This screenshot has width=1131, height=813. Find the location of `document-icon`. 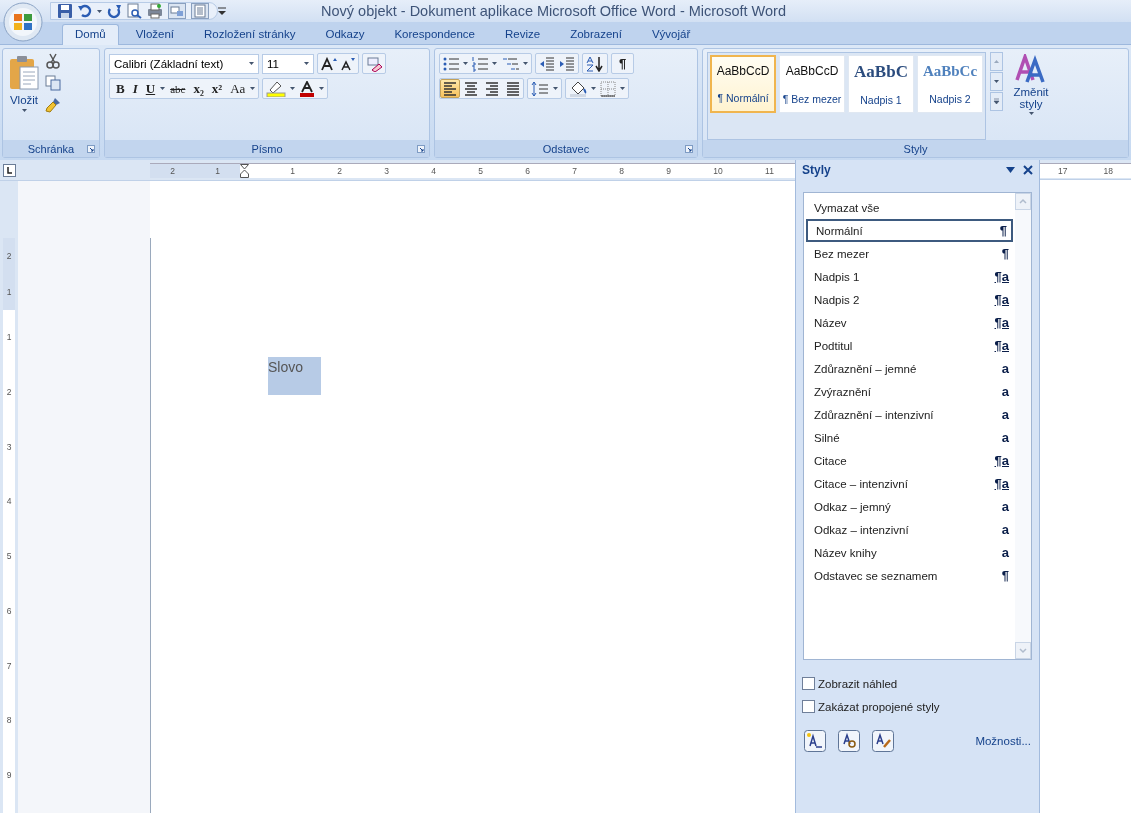

document-icon is located at coordinates (200, 11).